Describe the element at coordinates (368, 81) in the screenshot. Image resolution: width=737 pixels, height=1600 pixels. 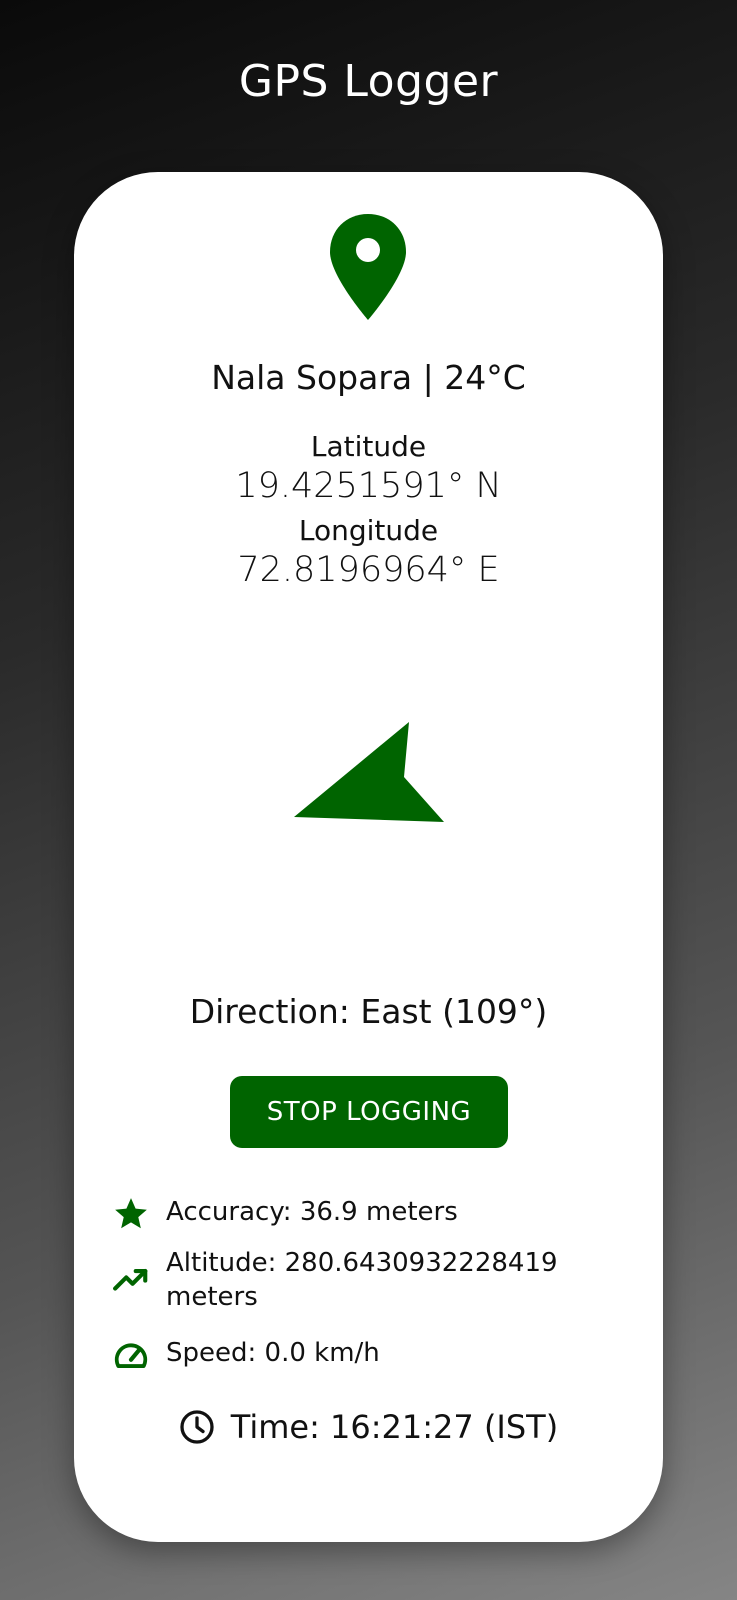
I see `app-title: GPS Logger` at that location.